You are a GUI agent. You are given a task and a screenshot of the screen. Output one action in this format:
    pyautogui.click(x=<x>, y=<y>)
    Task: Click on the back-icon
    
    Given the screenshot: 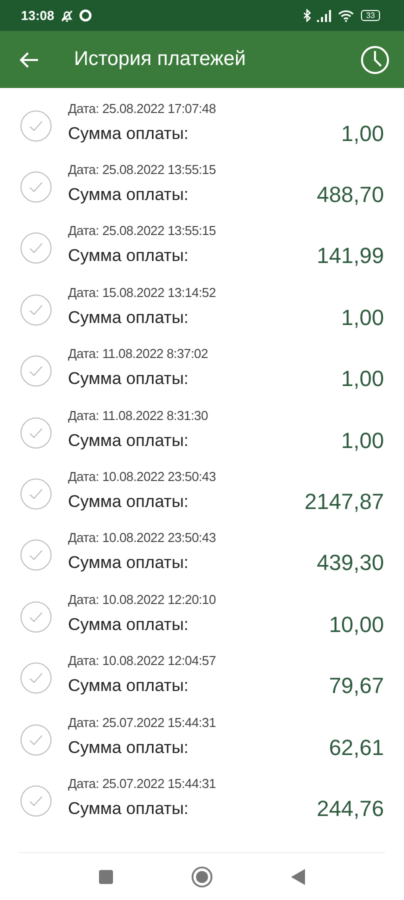 What is the action you would take?
    pyautogui.click(x=298, y=876)
    